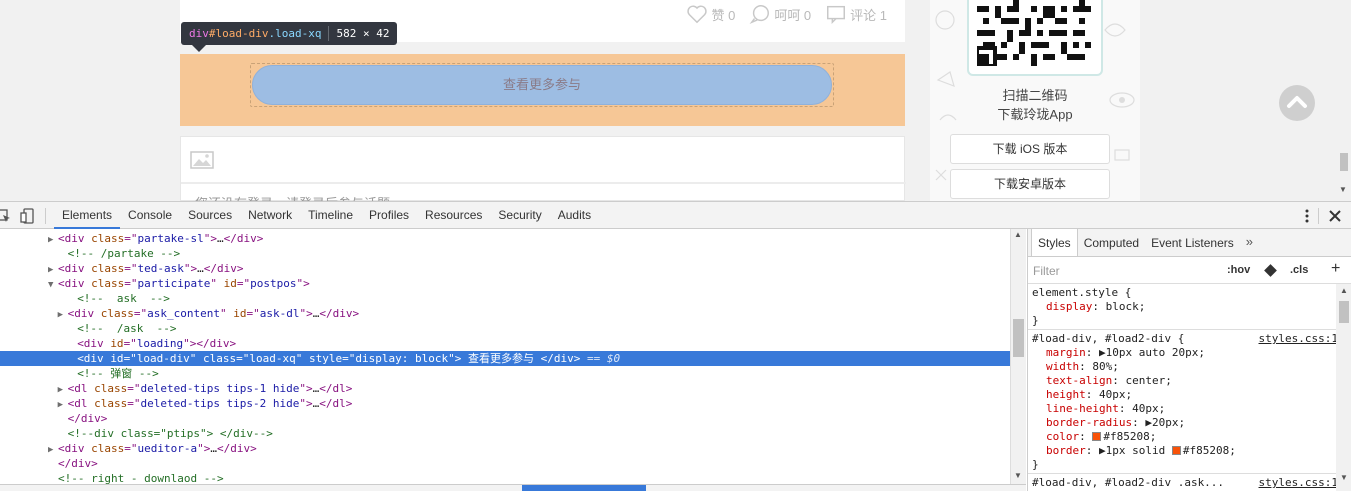 This screenshot has height=491, width=1351. I want to click on dom-token: class, so click(111, 388).